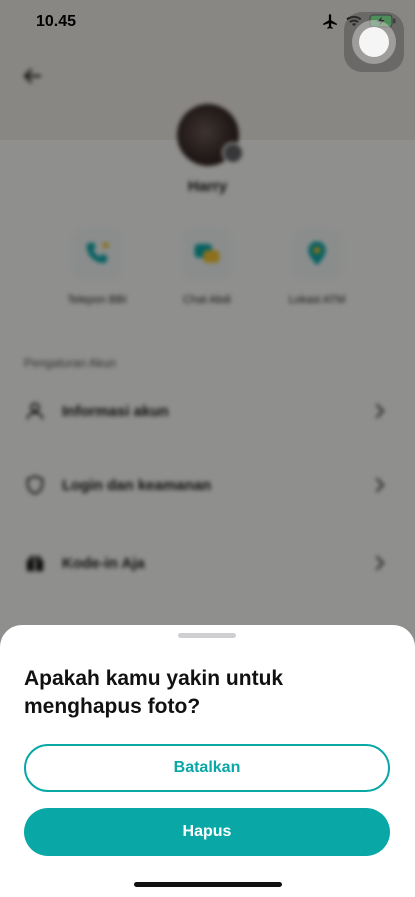 This screenshot has width=415, height=897. I want to click on sheet-grabber, so click(207, 635).